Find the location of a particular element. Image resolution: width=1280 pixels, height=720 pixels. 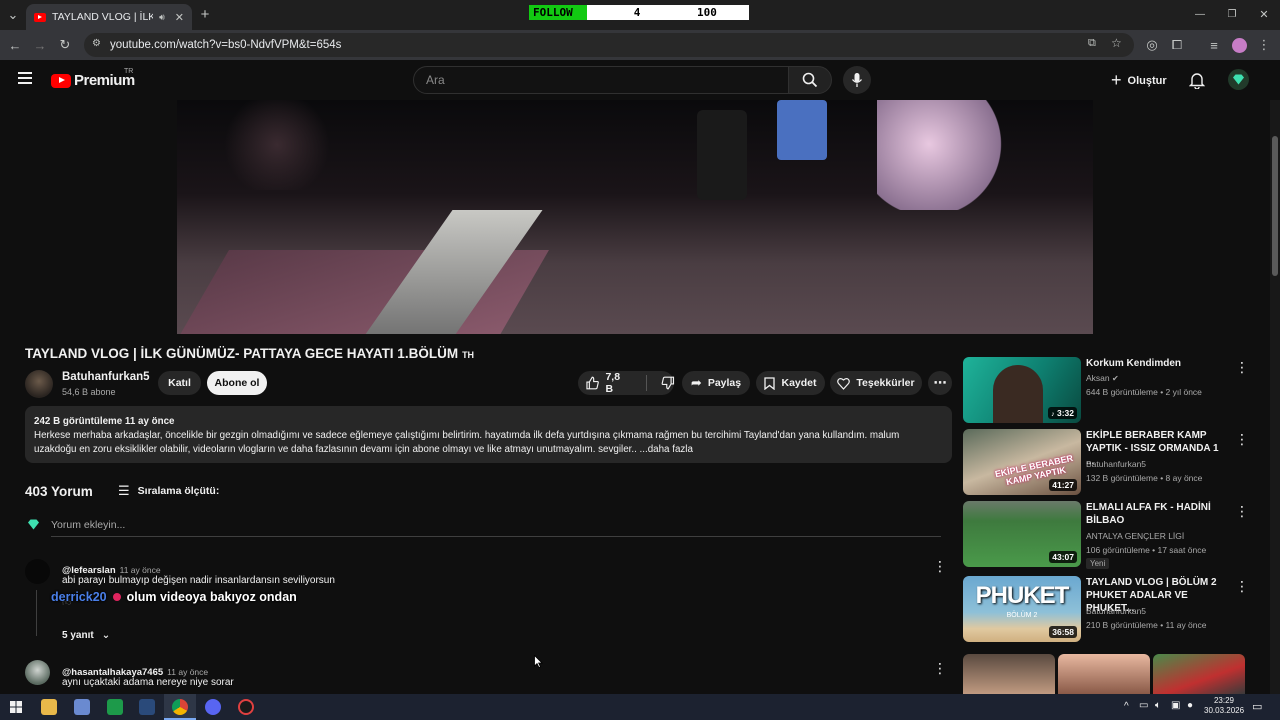

cast-icon: ⧉ is located at coordinates (1092, 43).